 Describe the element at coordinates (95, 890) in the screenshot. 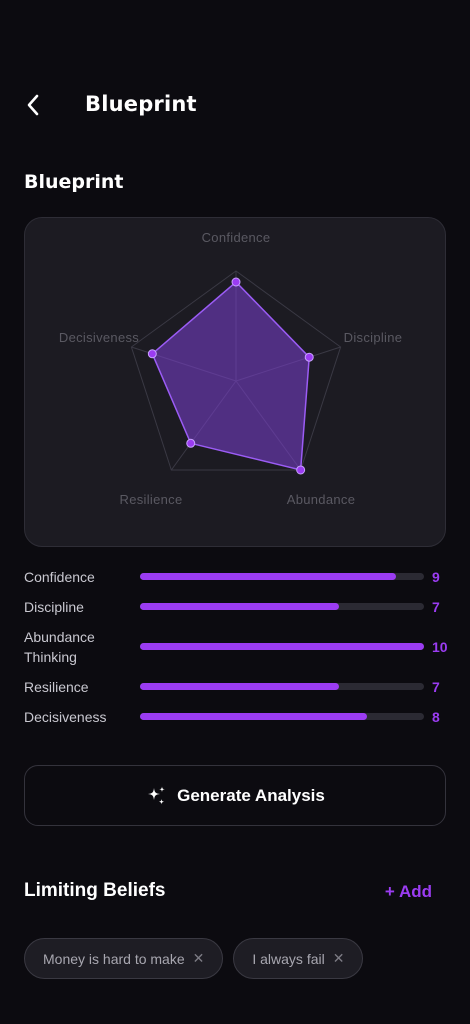

I see `limiting-beliefs-title: Limiting Beliefs` at that location.